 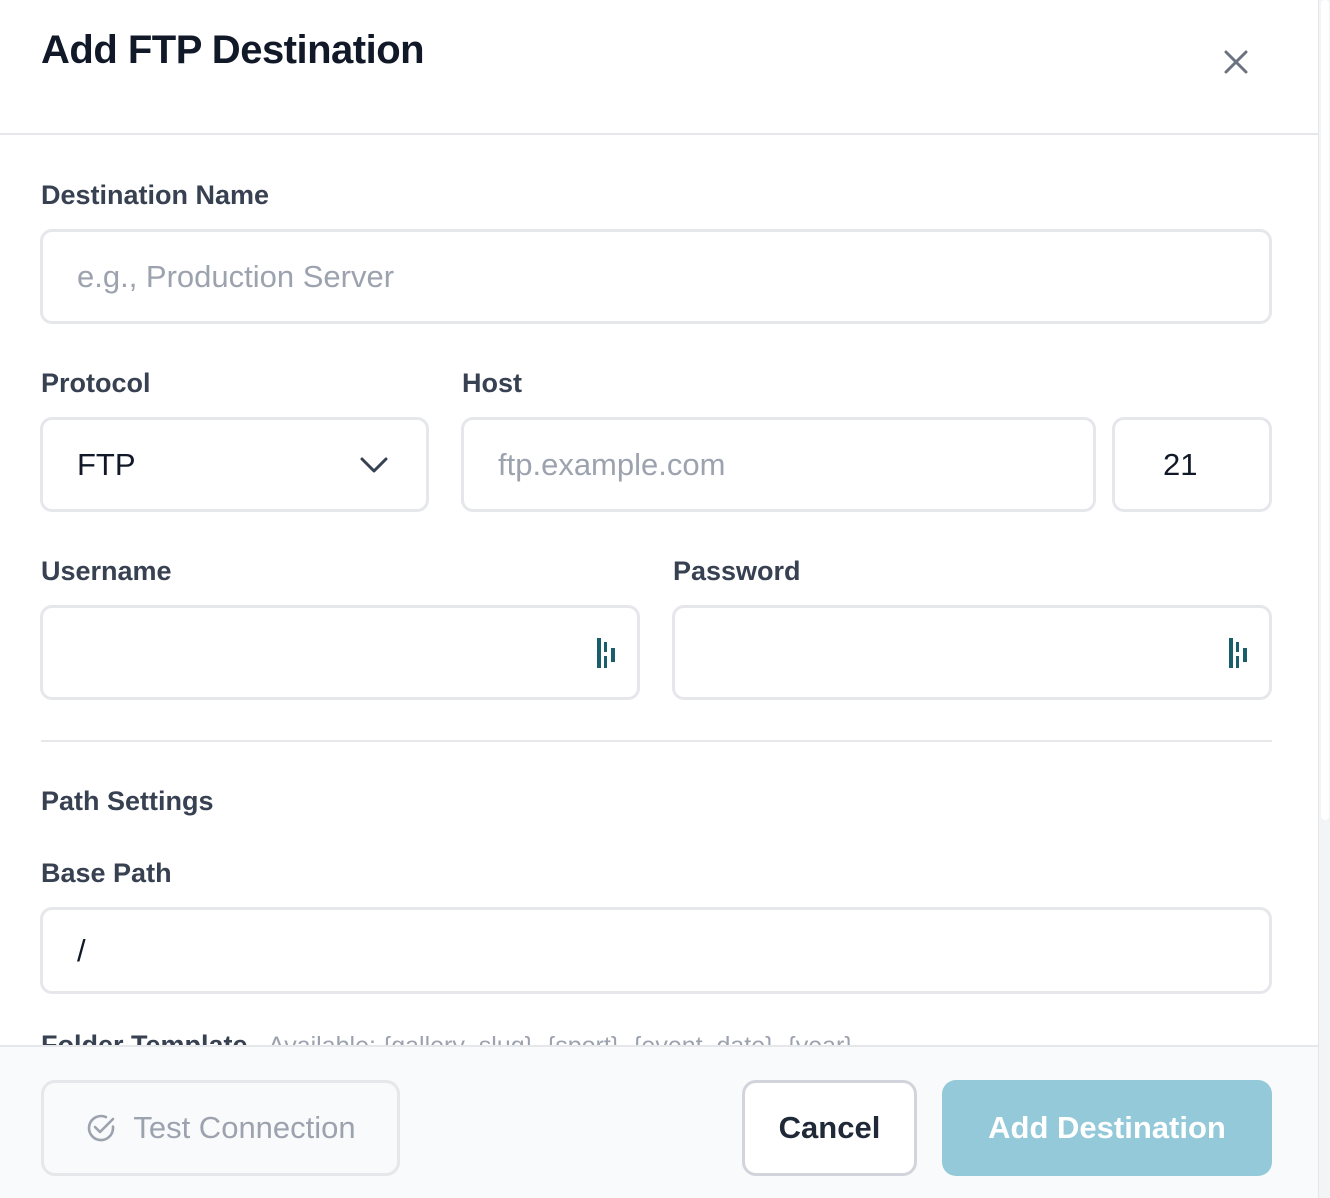 I want to click on host-input: ftp.example.com, so click(x=778, y=464).